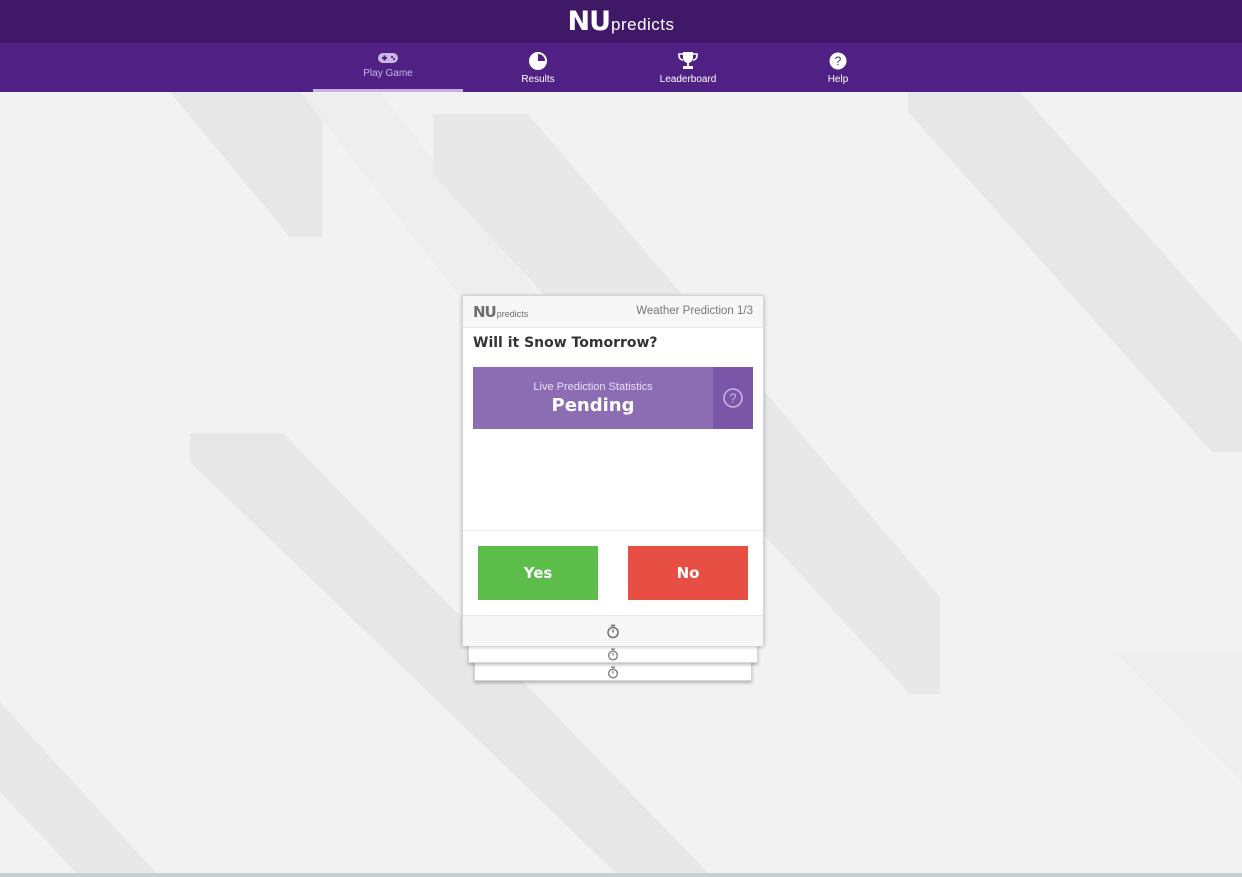 The height and width of the screenshot is (877, 1242). Describe the element at coordinates (688, 79) in the screenshot. I see `nav-label-leaderboard: Leaderboard` at that location.